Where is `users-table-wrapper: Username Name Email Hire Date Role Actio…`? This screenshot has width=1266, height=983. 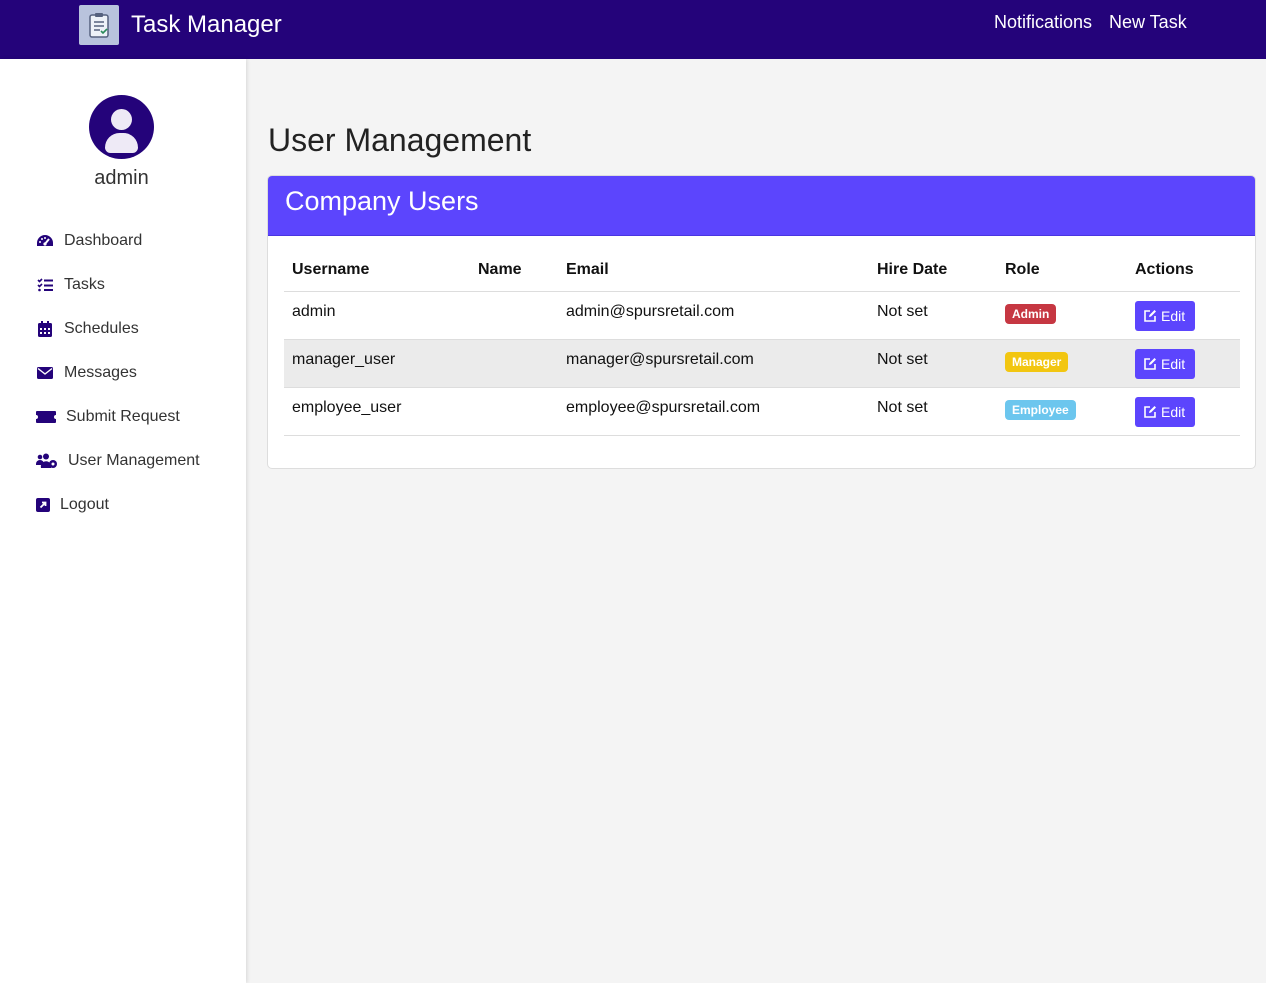
users-table-wrapper: Username Name Email Hire Date Role Actio… is located at coordinates (762, 344).